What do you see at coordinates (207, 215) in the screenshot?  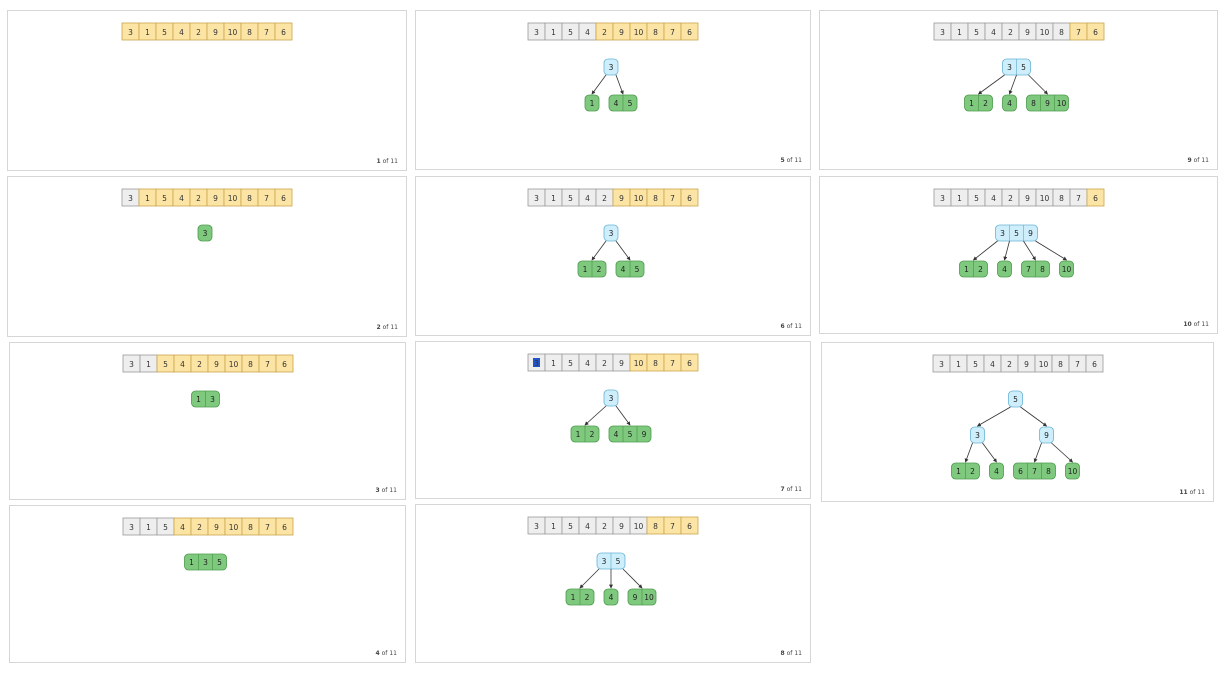 I see `step-diagram: 3 1 5 4 2 9 10 8 7 6 3` at bounding box center [207, 215].